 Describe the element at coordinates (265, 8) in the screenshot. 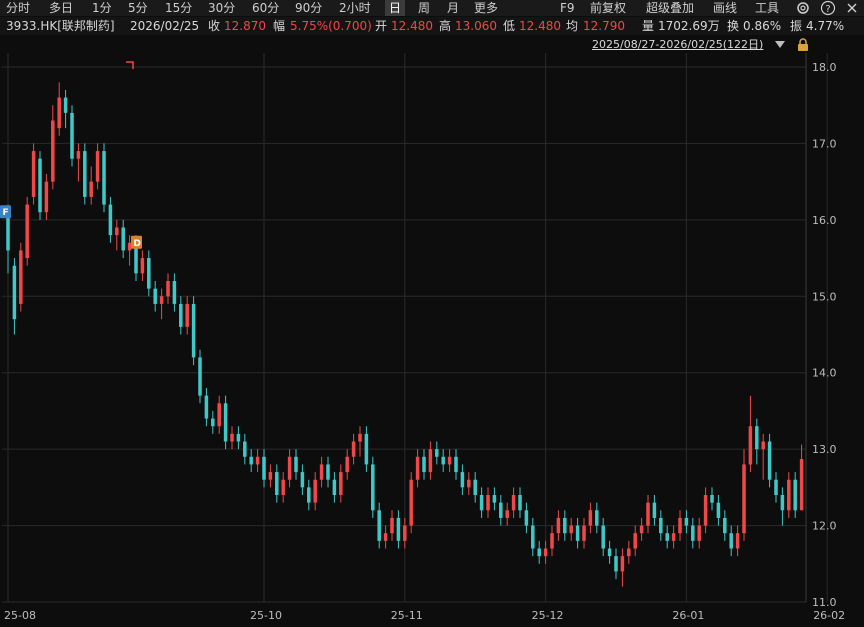

I see `period-tab-60min: 60分` at that location.